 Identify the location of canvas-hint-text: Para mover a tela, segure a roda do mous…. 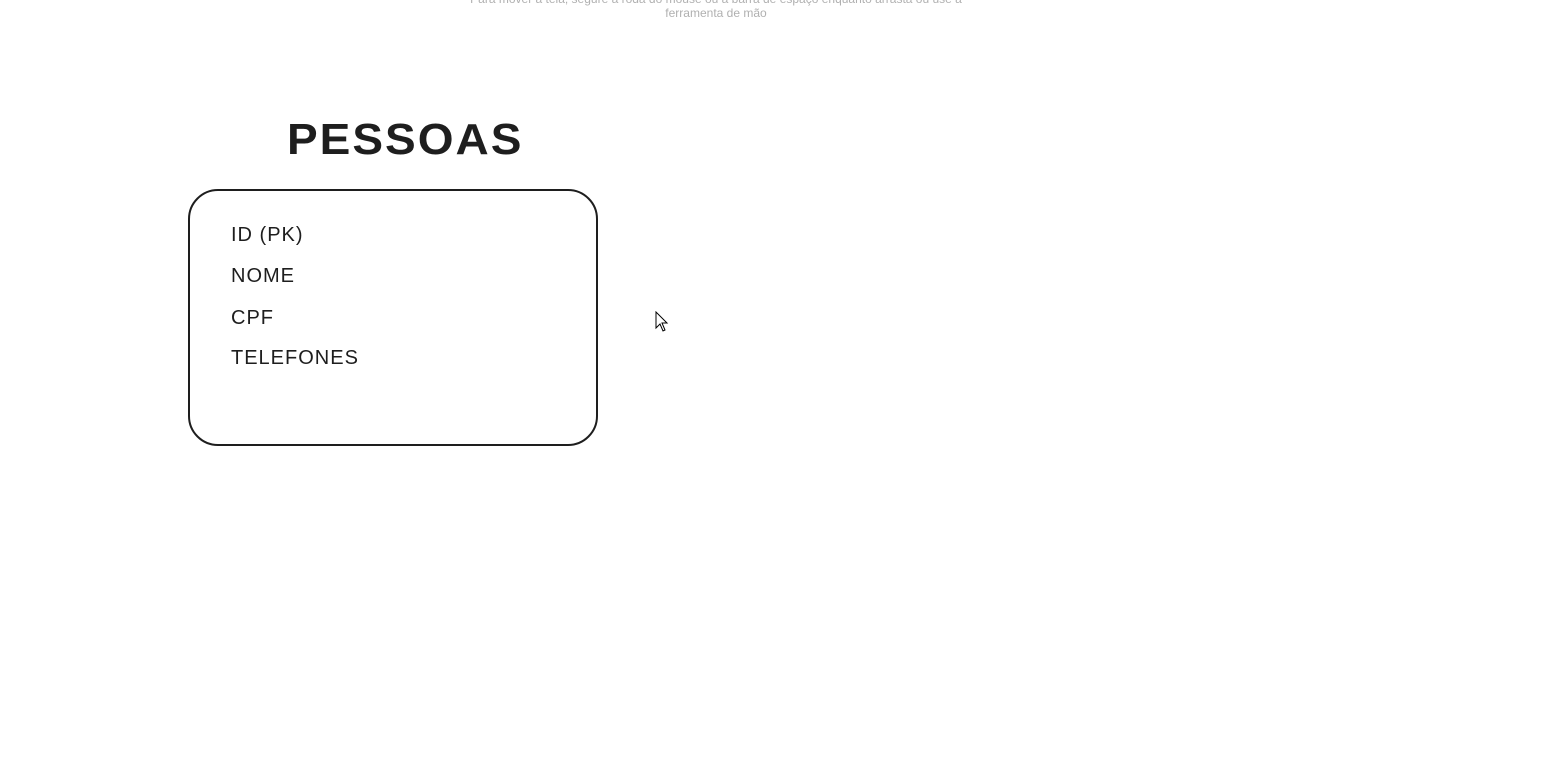
(716, 10).